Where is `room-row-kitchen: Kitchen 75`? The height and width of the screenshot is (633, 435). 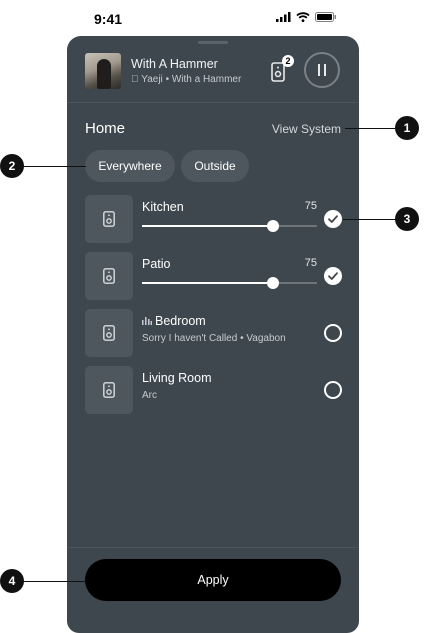
room-row-kitchen: Kitchen 75 is located at coordinates (213, 220).